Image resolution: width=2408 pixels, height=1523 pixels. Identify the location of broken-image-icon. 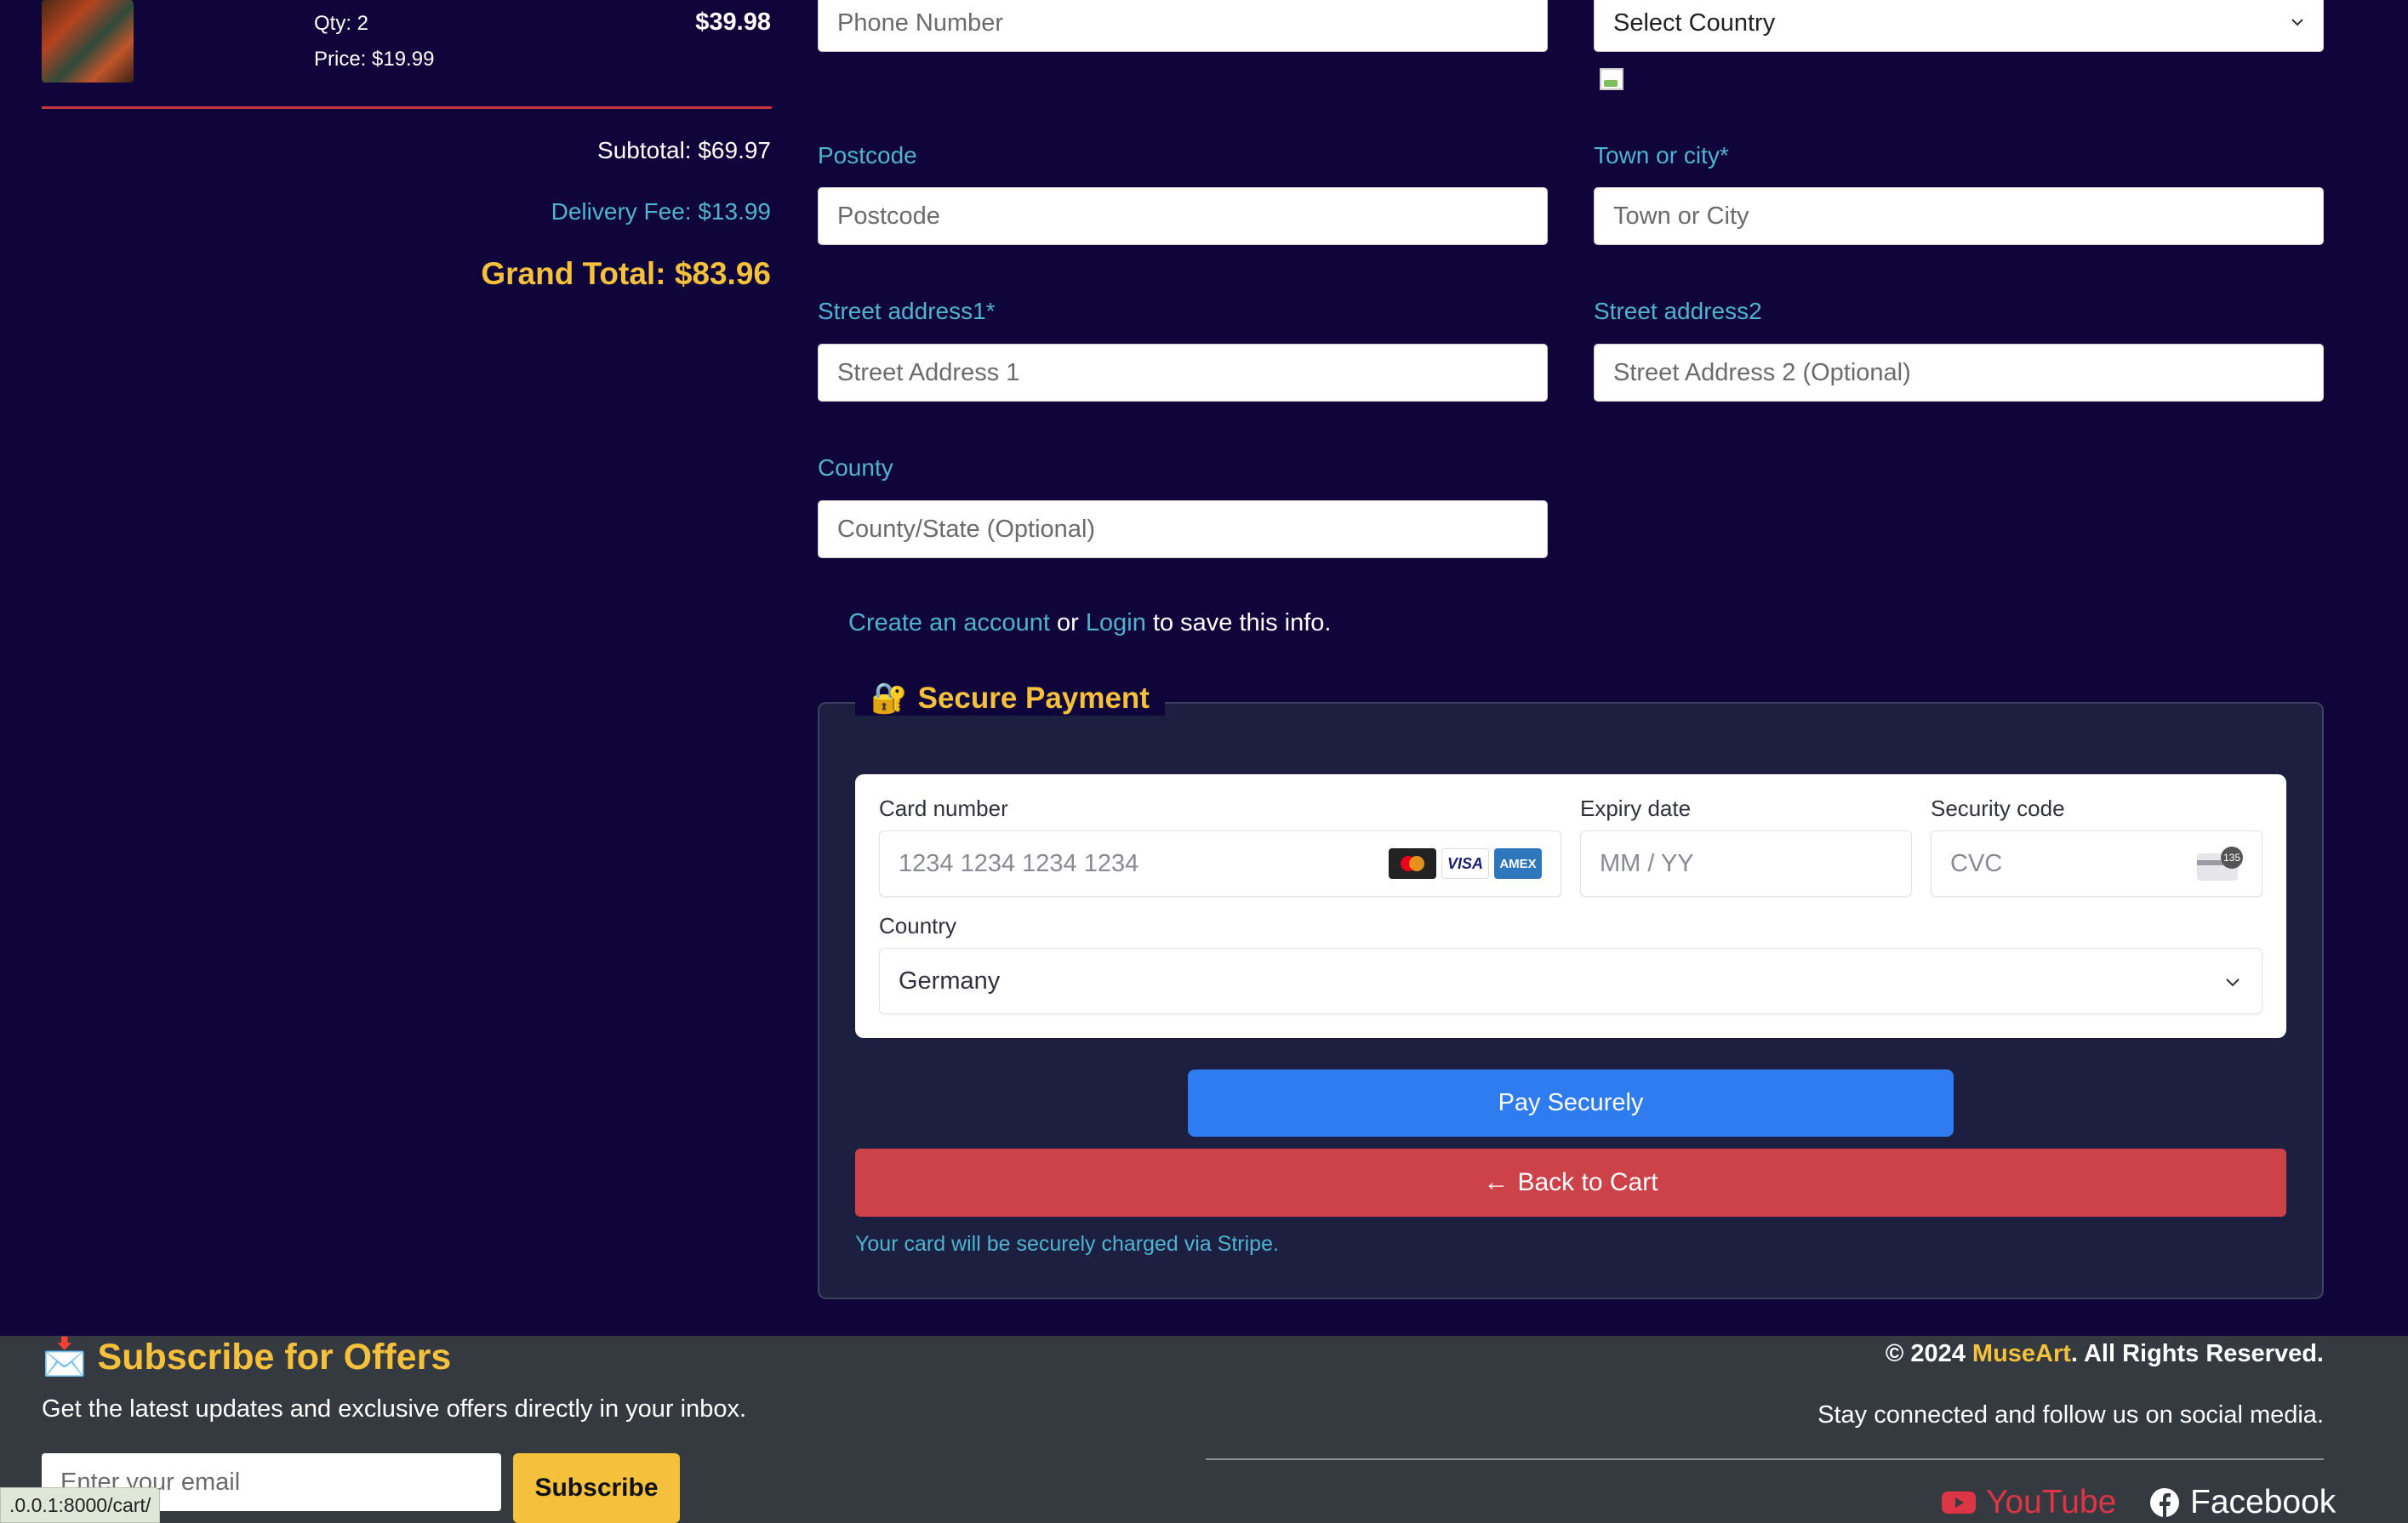
(1611, 79).